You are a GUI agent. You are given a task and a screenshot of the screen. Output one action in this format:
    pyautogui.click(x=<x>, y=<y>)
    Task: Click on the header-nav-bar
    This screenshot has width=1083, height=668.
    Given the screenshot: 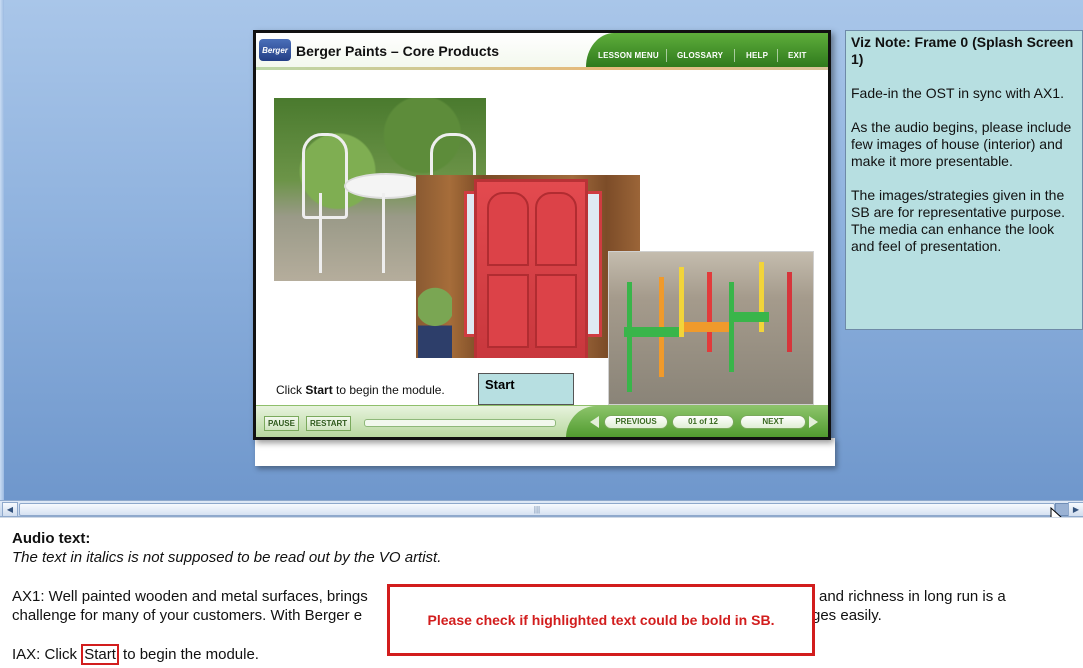 What is the action you would take?
    pyautogui.click(x=707, y=50)
    